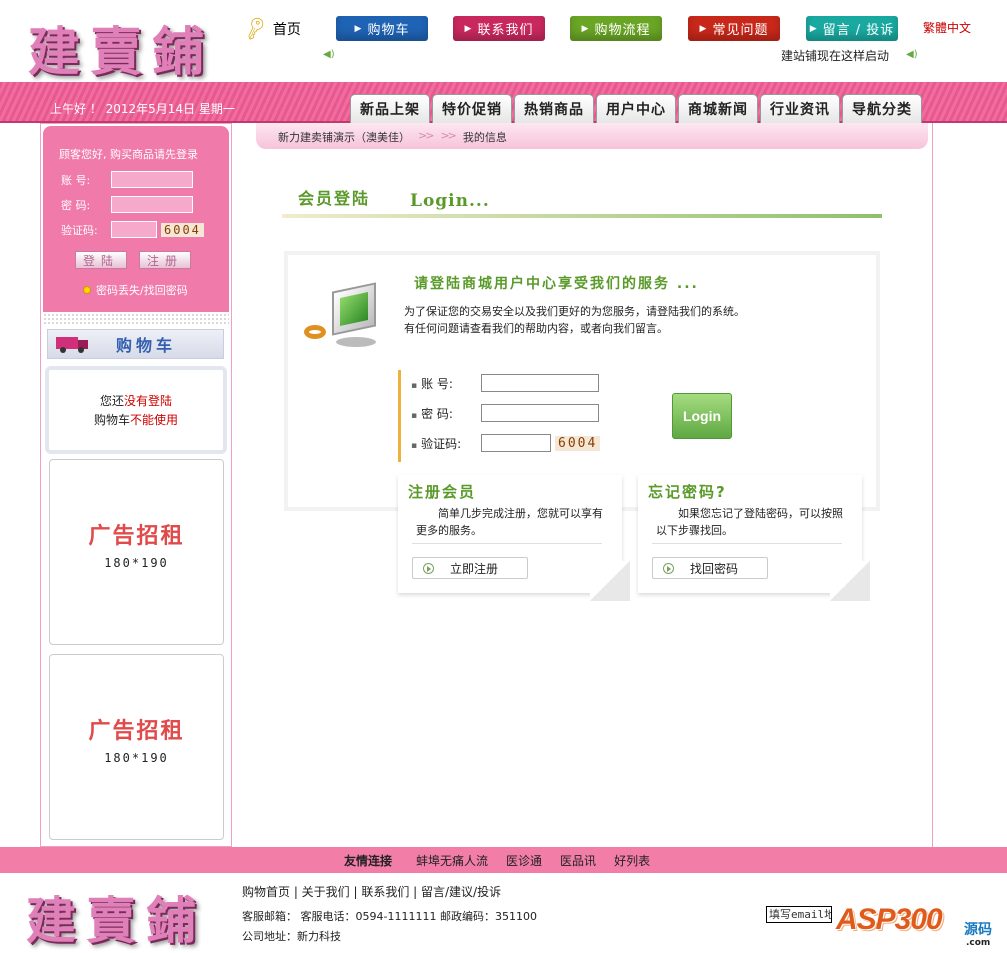 This screenshot has height=953, width=1007. I want to click on cart-banner: 购物车, so click(135, 344).